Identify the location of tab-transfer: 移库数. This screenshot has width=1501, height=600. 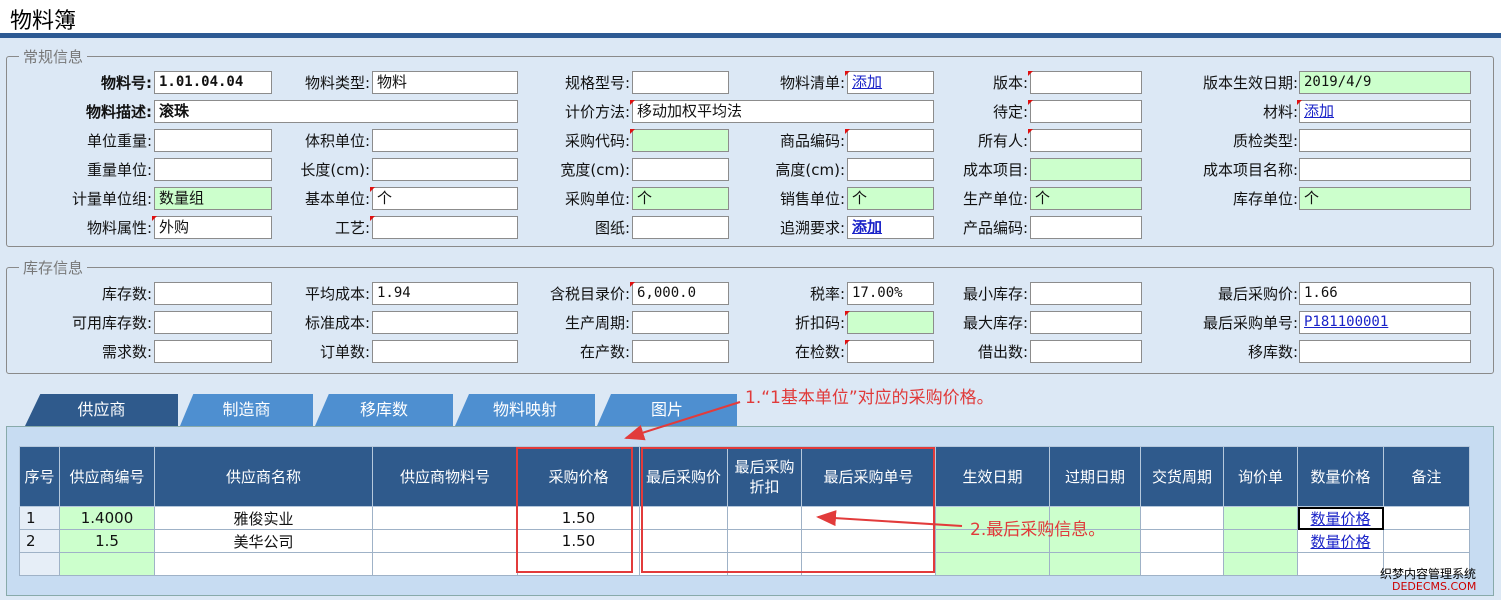
(384, 410).